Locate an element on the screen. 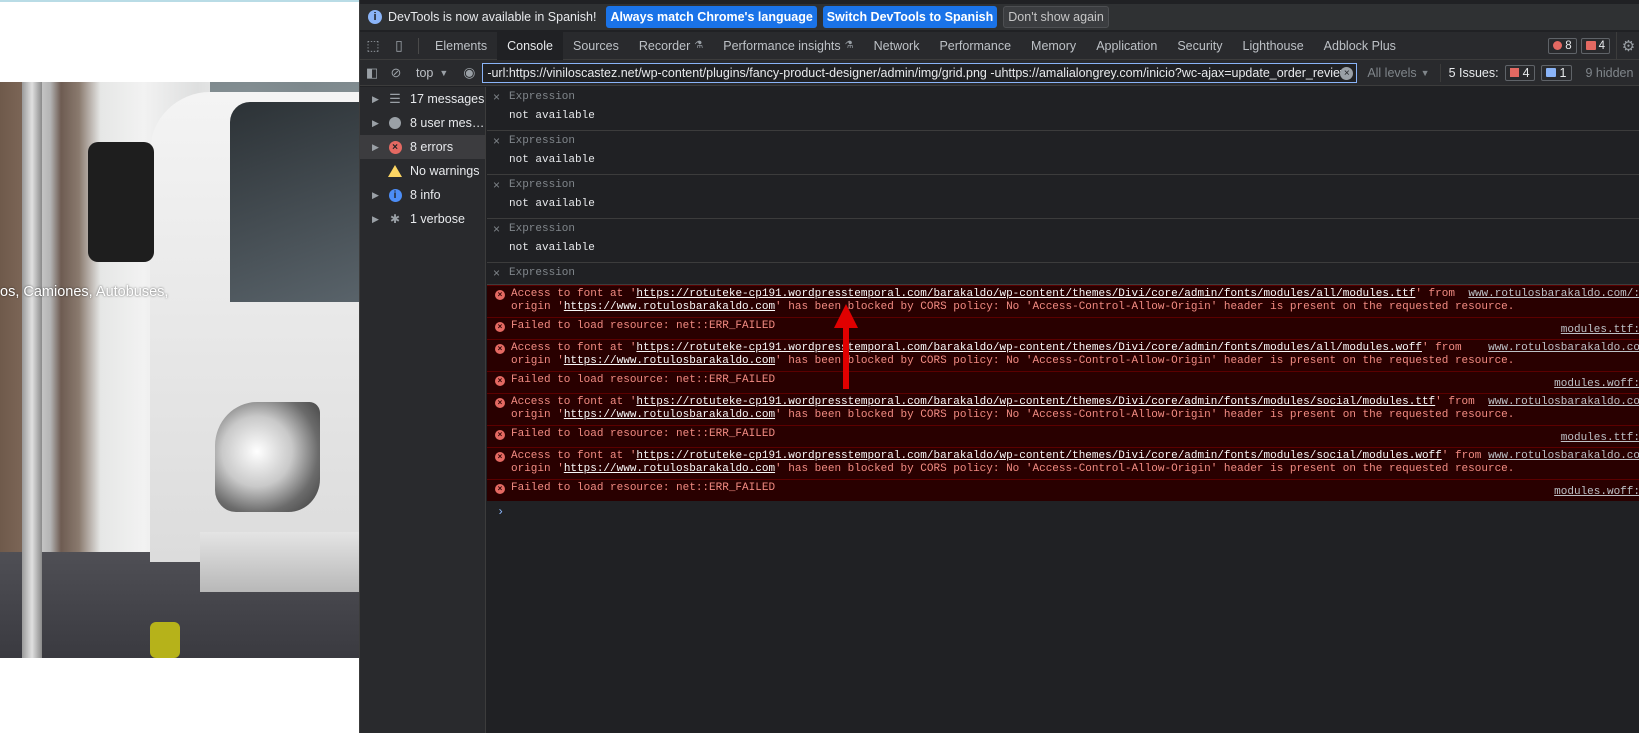  tab-security: Security is located at coordinates (1199, 46).